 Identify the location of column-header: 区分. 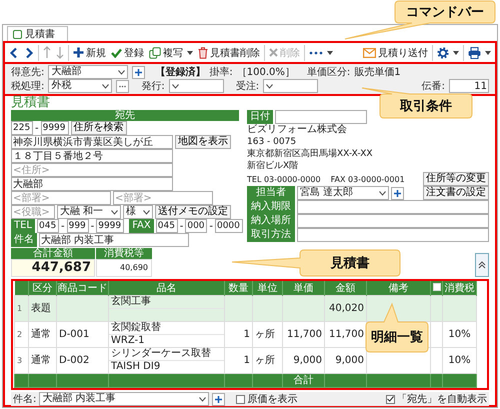
(42, 288).